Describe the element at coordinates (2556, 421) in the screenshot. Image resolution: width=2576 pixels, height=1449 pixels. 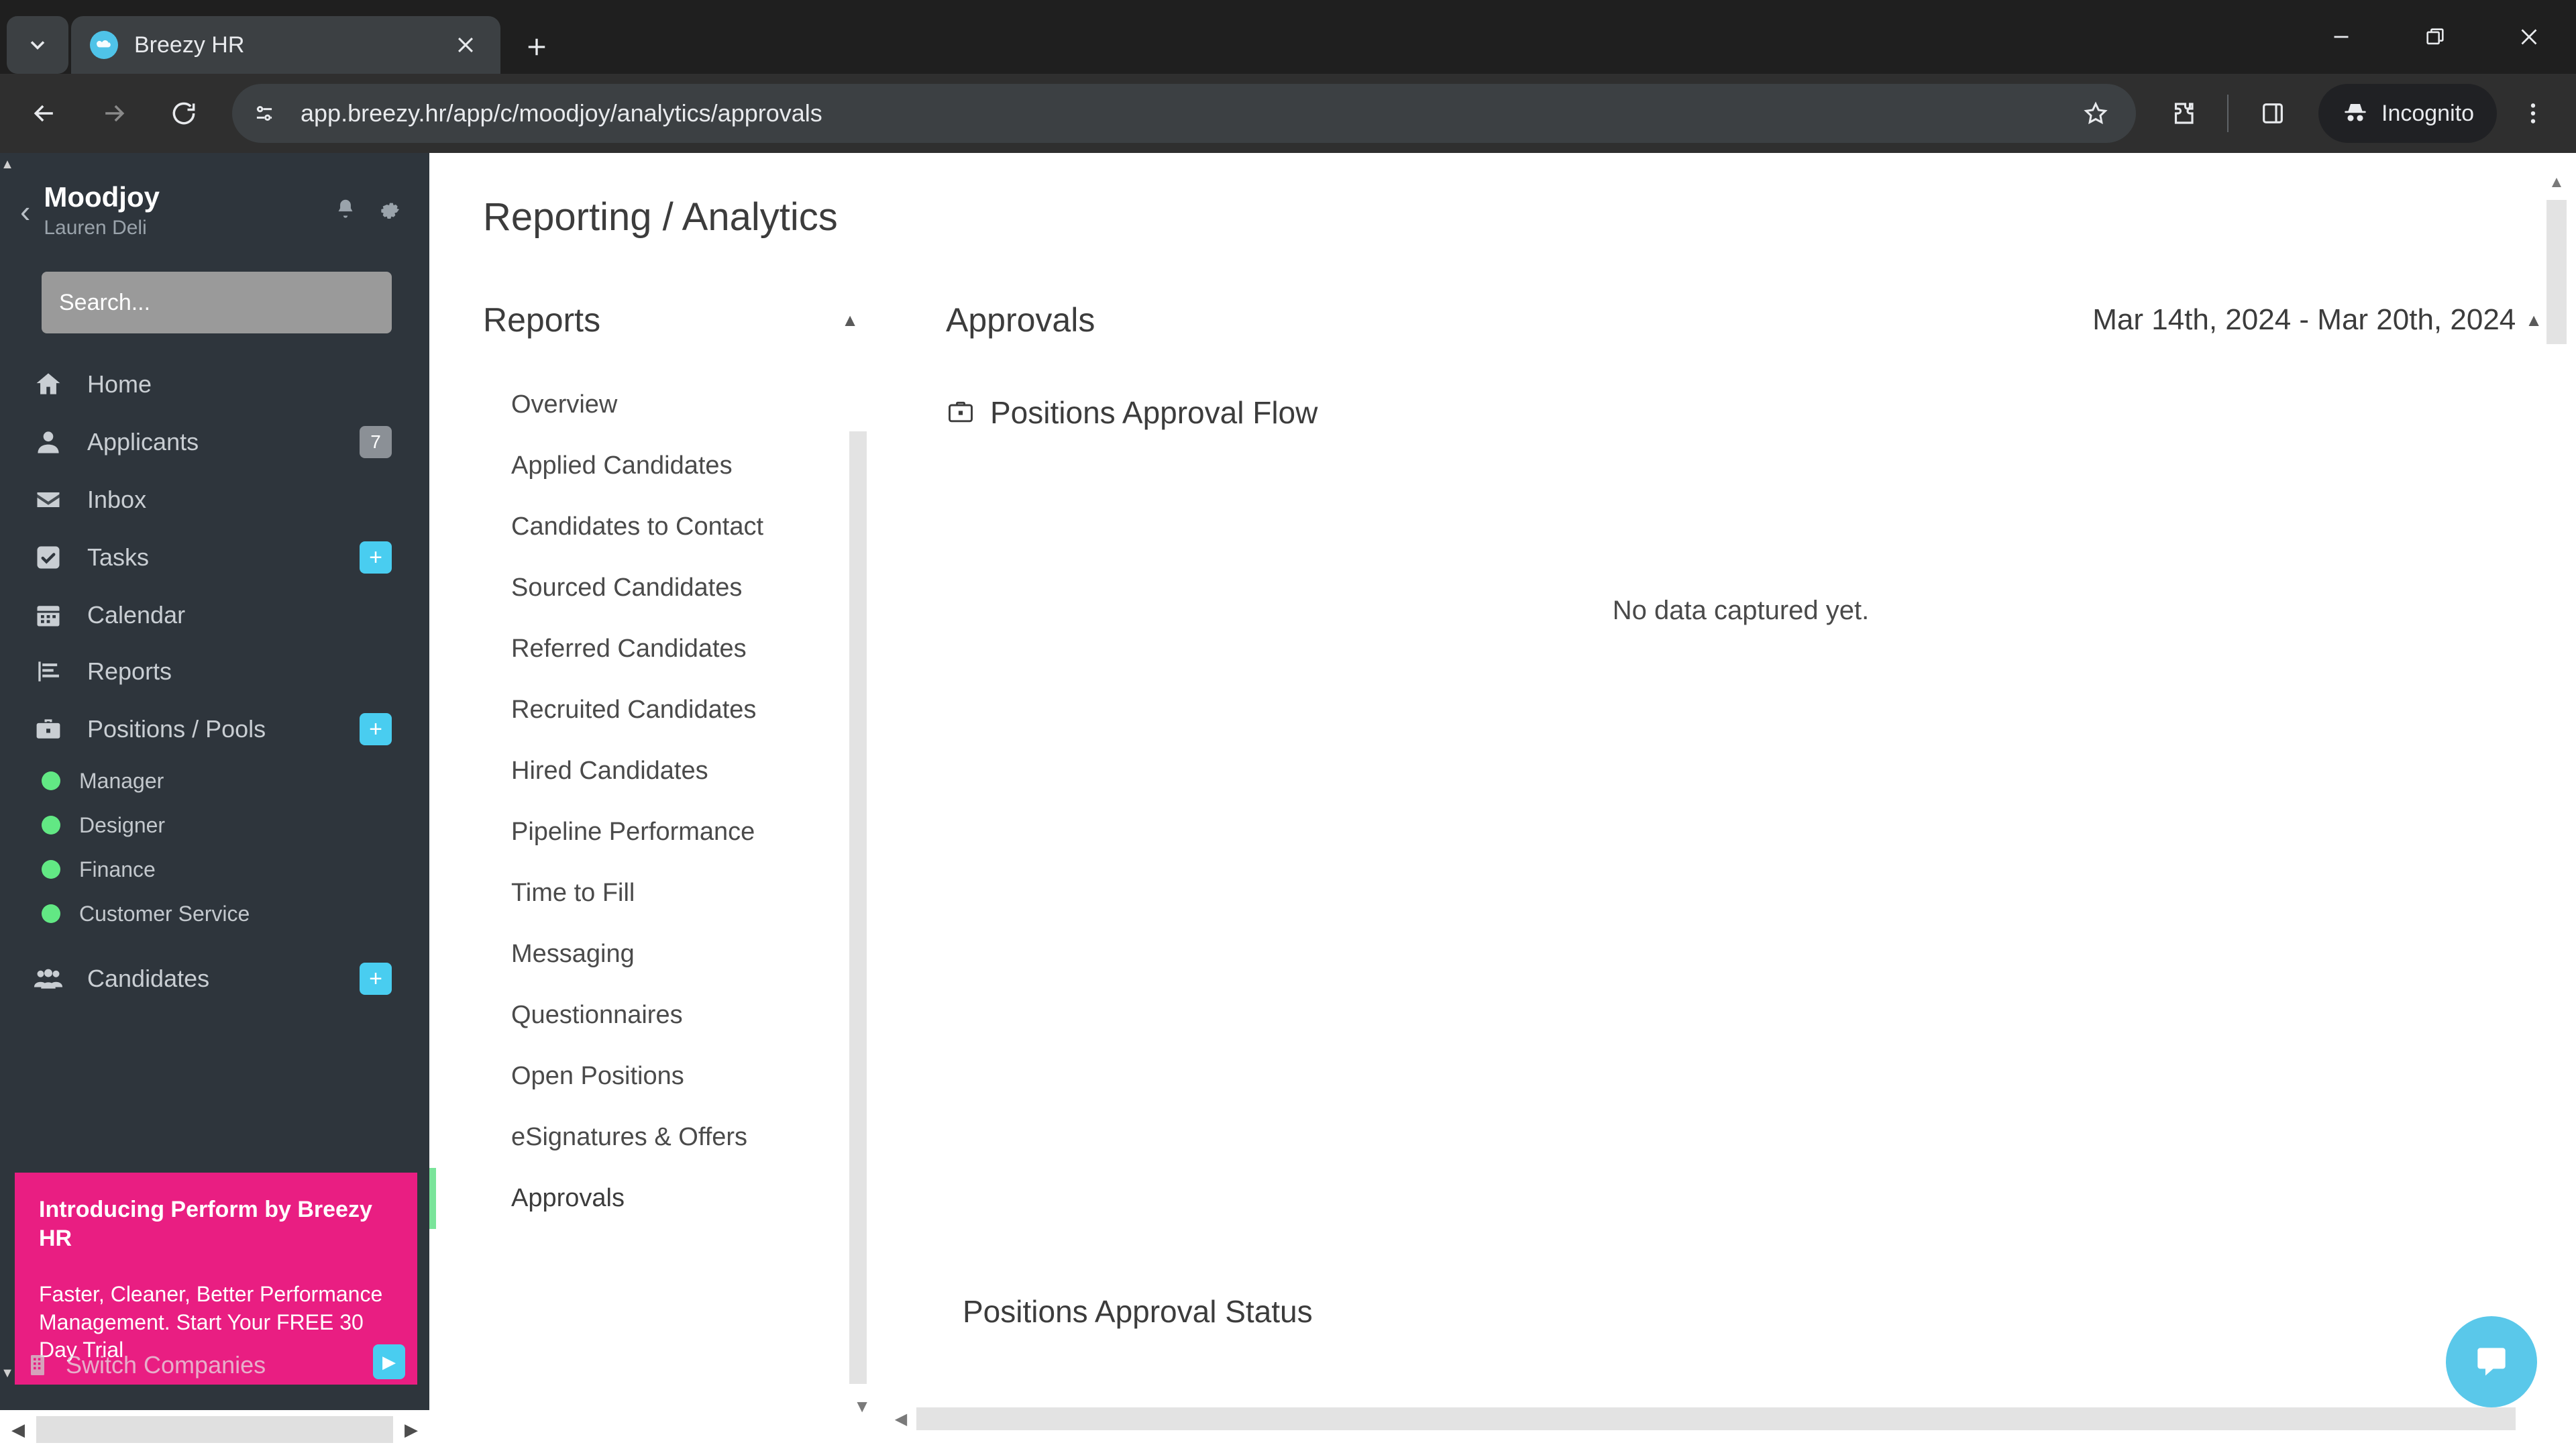
I see `main-vertical-scrollbar: ▲` at that location.